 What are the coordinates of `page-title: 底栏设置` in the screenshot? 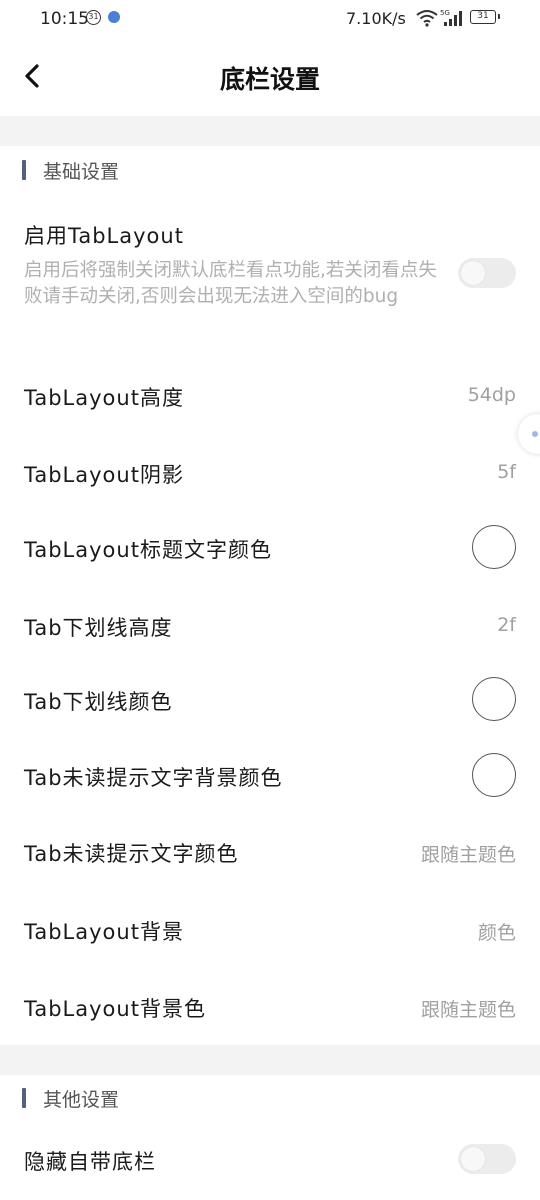 It's located at (269, 79).